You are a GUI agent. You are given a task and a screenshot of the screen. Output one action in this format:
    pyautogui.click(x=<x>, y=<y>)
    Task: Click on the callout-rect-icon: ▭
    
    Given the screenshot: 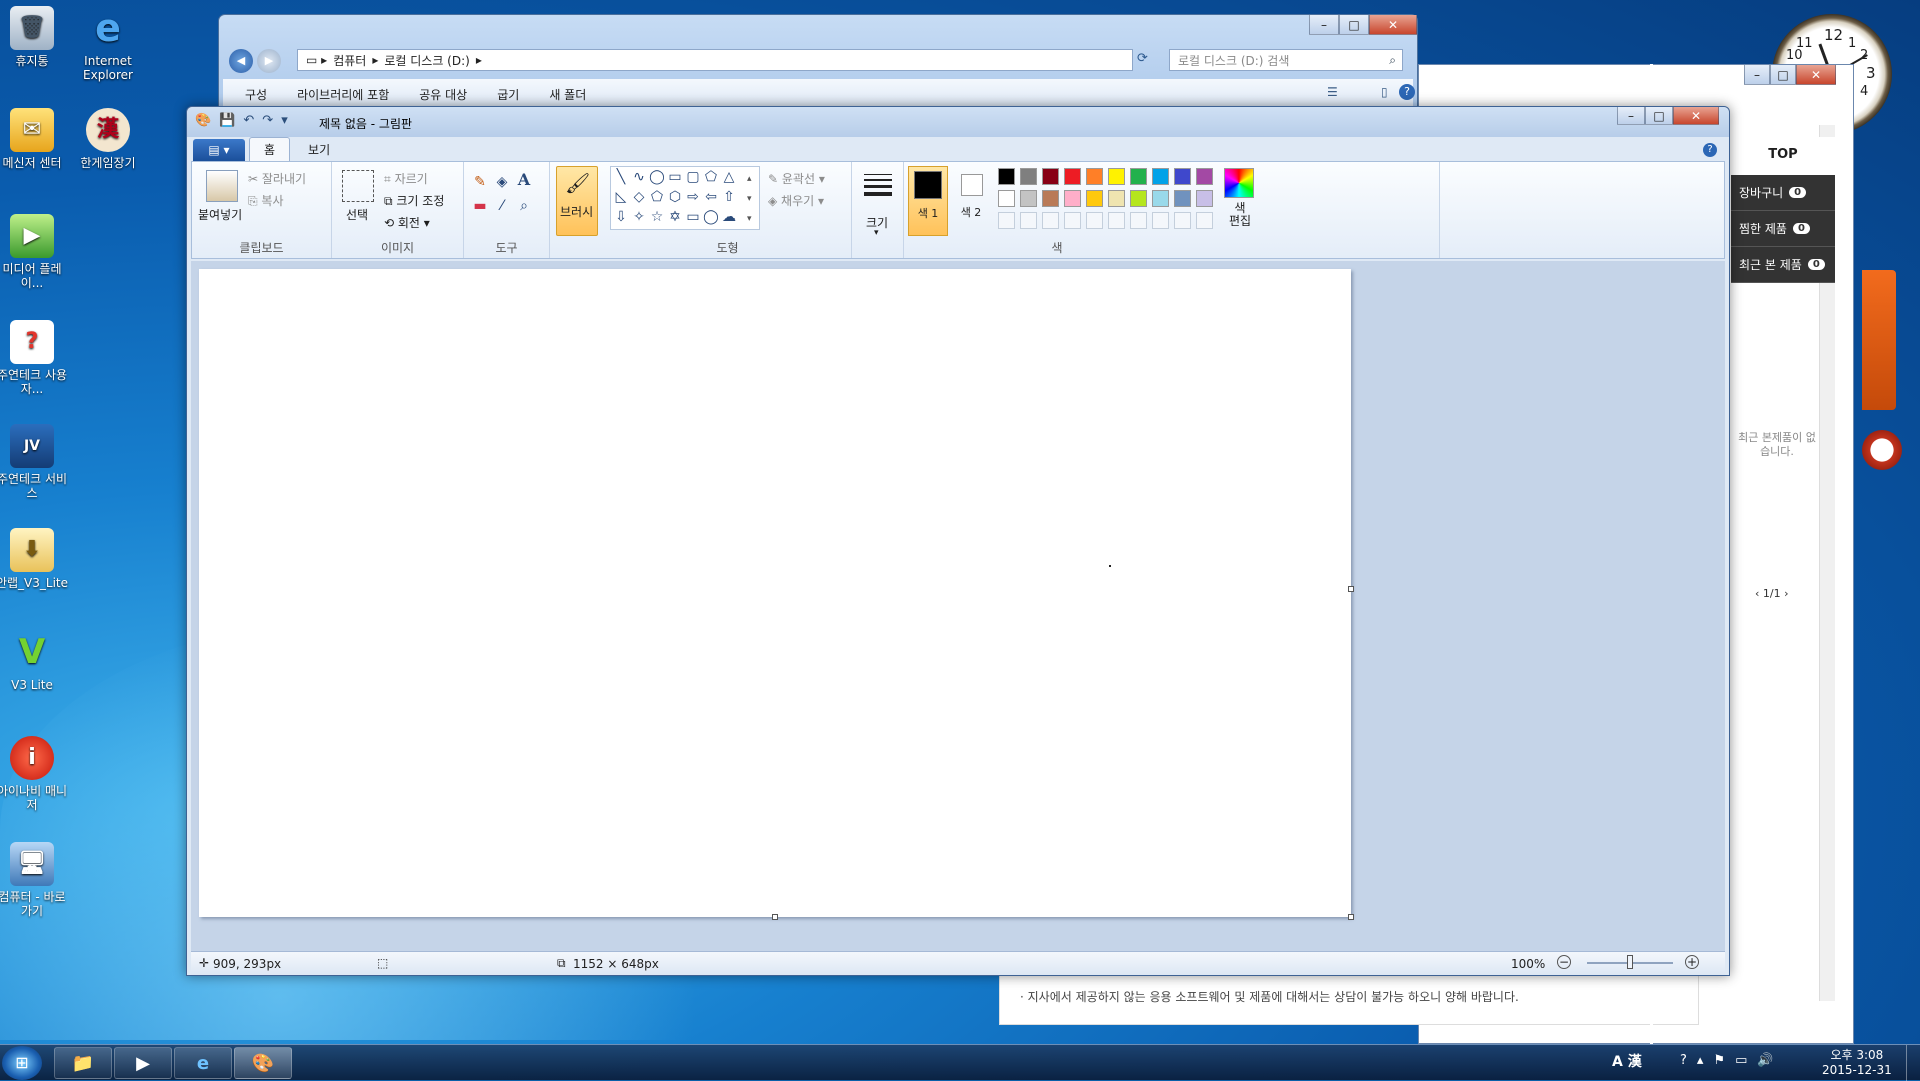 What is the action you would take?
    pyautogui.click(x=693, y=217)
    